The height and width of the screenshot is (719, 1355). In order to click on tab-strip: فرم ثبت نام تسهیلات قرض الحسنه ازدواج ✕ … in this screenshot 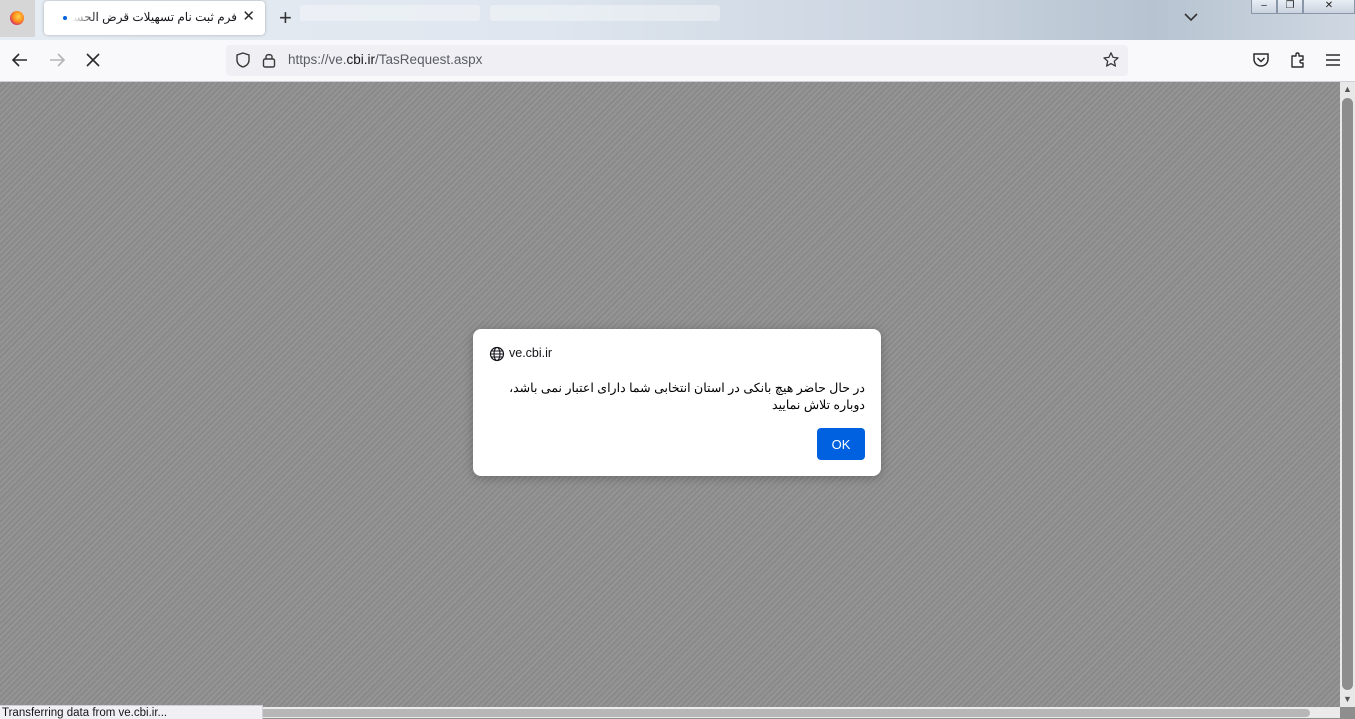, I will do `click(677, 20)`.